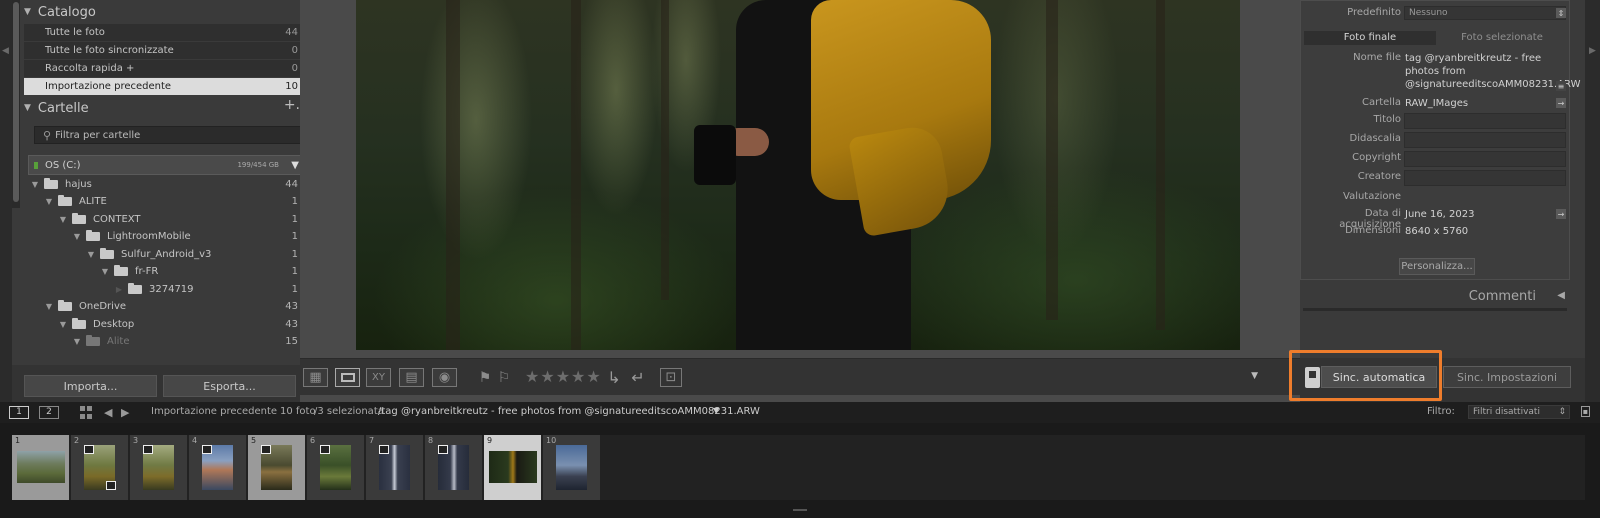 The height and width of the screenshot is (518, 1600). Describe the element at coordinates (165, 108) in the screenshot. I see `folders-header: ▼ Cartelle +.` at that location.